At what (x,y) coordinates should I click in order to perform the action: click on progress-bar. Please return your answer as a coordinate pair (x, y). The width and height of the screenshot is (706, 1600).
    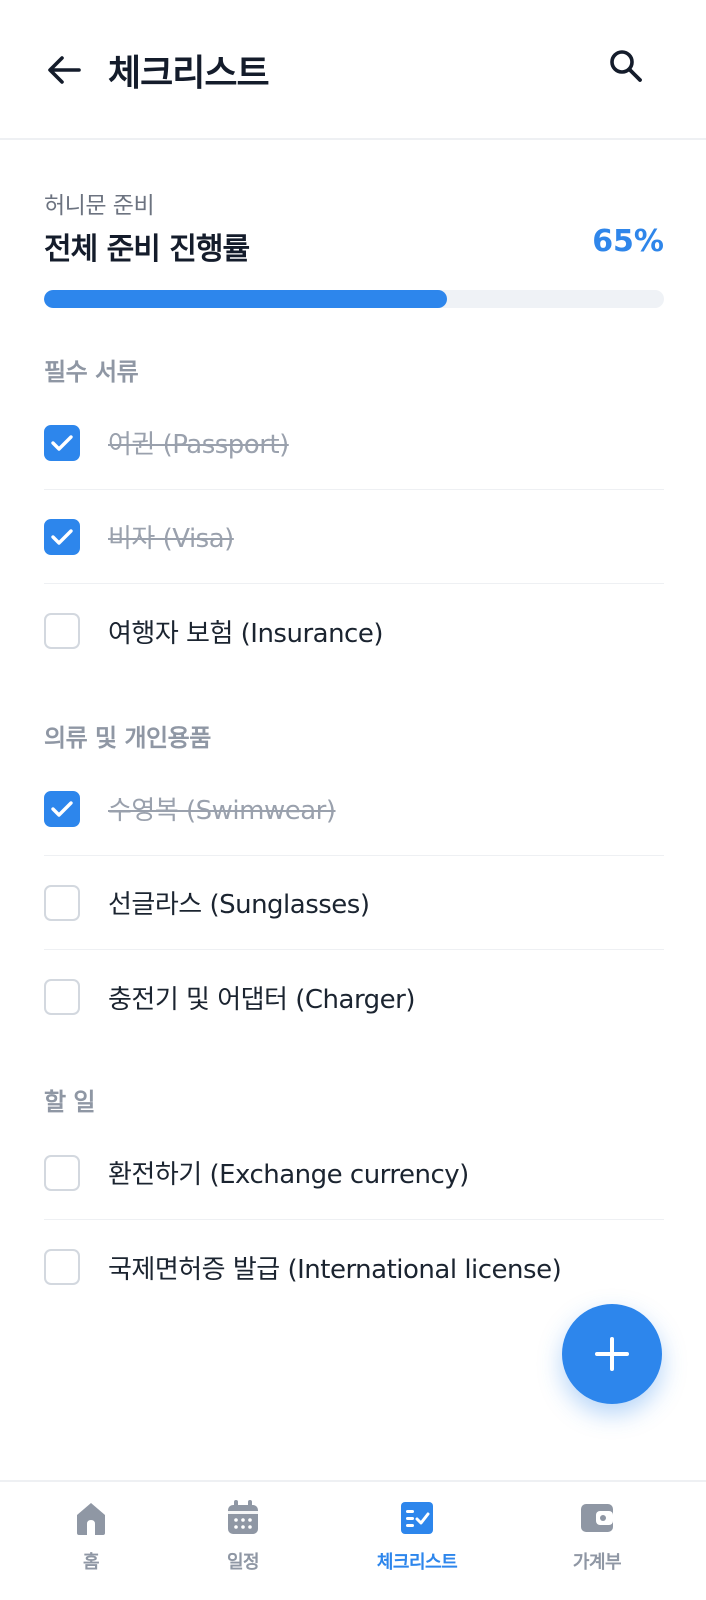
    Looking at the image, I should click on (354, 299).